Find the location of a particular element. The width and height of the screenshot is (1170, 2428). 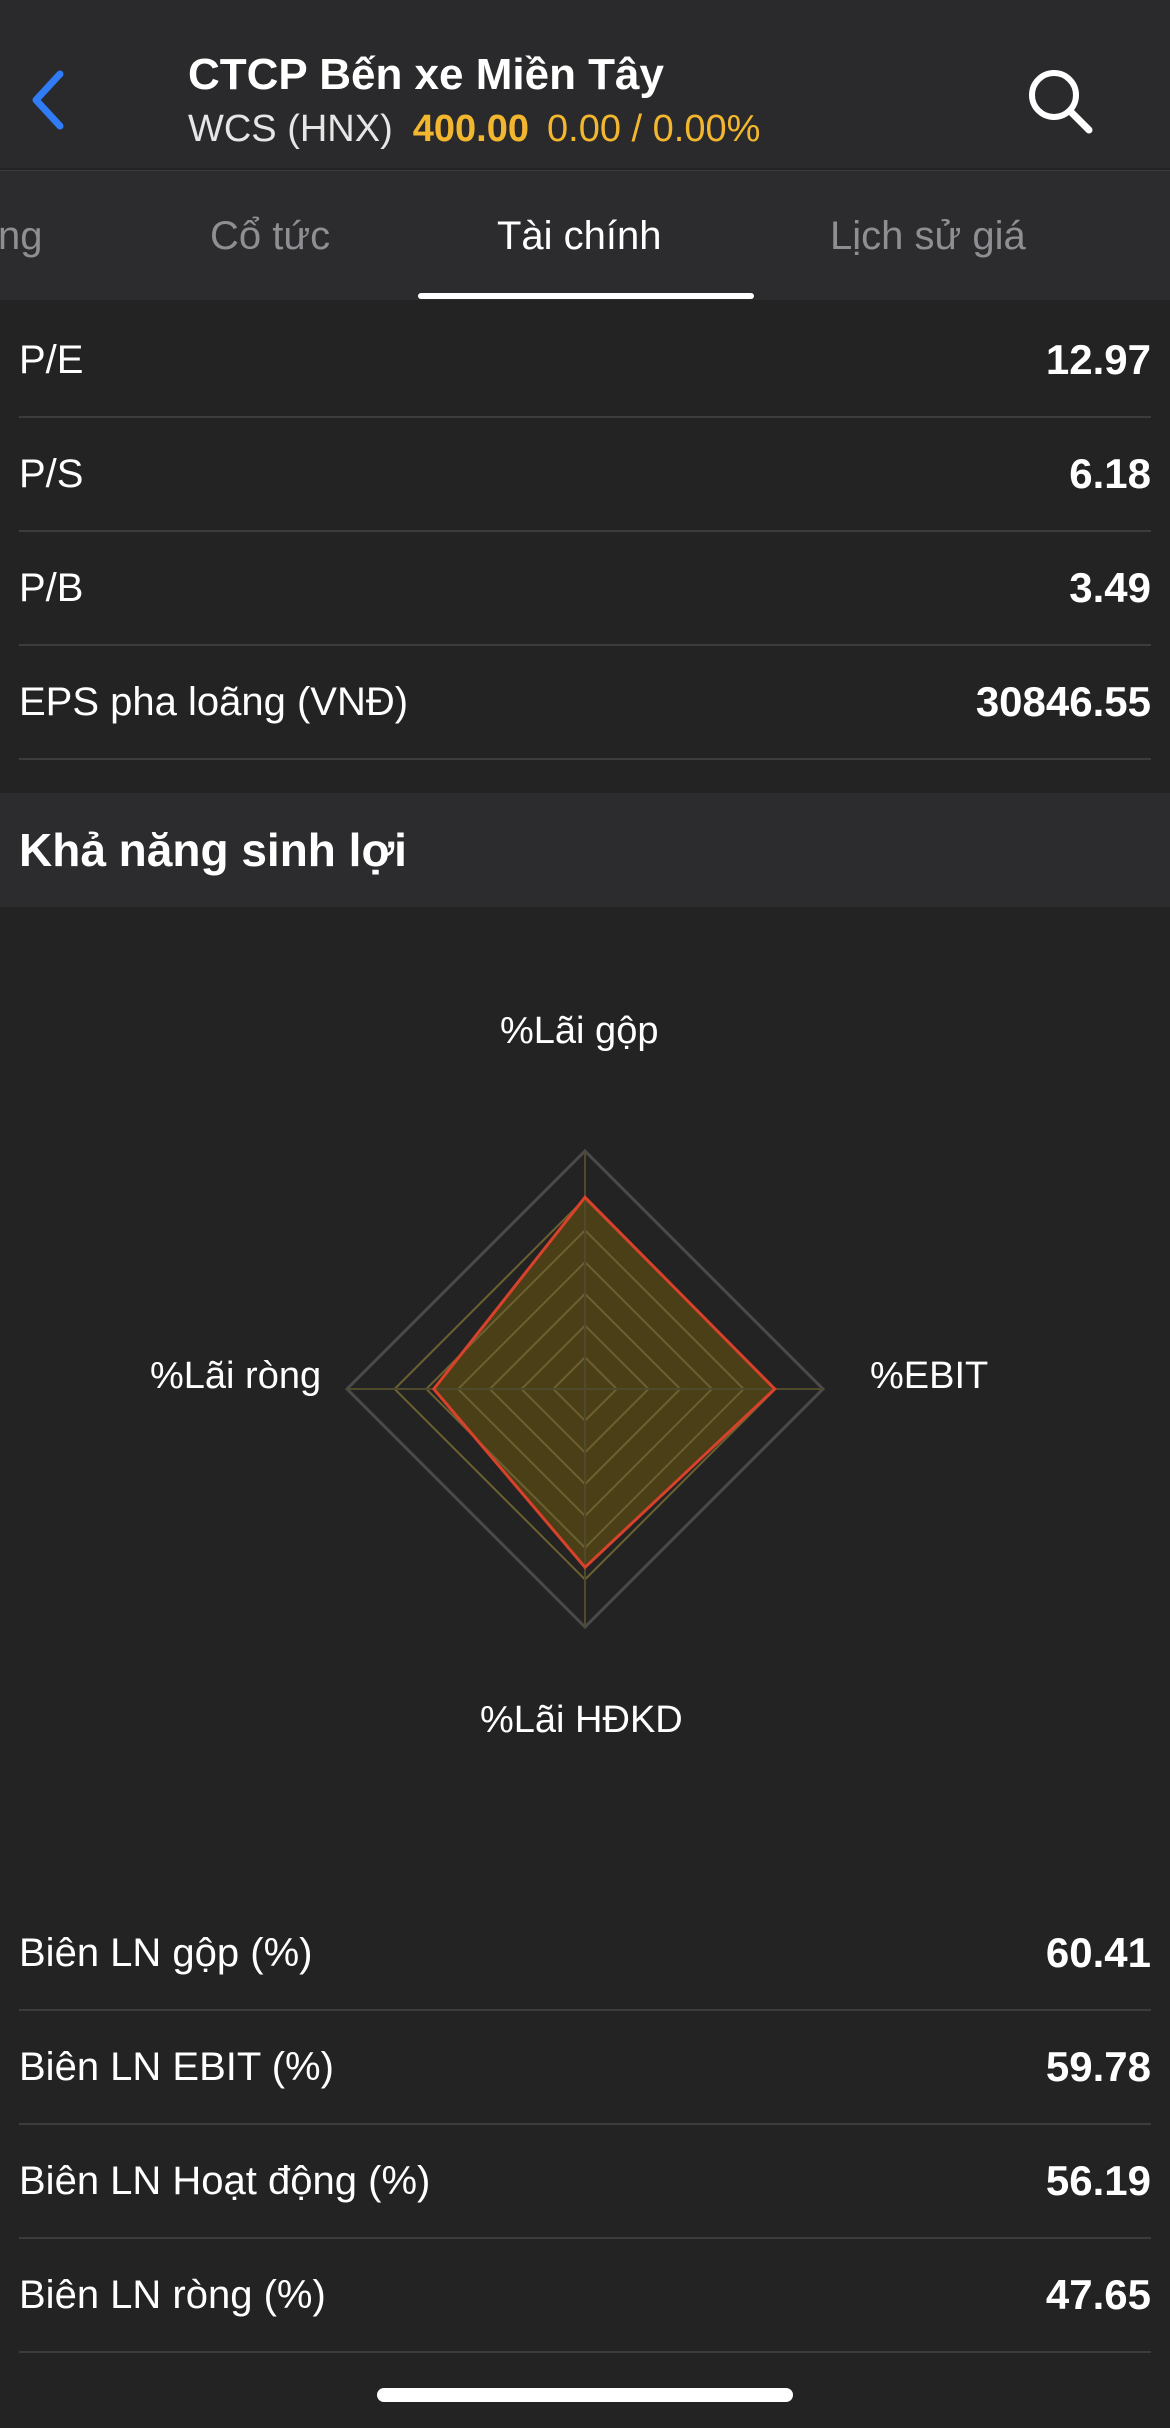

metric-row-gross-margin: Biên LN gộp (%) 60.41 is located at coordinates (585, 1954).